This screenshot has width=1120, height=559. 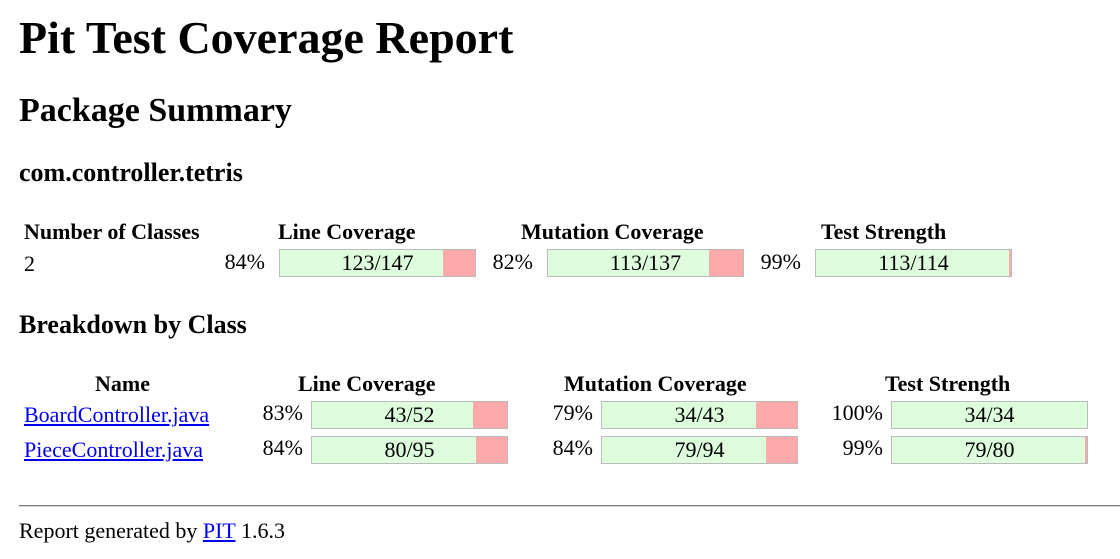 What do you see at coordinates (266, 37) in the screenshot?
I see `report-title: Pit Test Coverage Report` at bounding box center [266, 37].